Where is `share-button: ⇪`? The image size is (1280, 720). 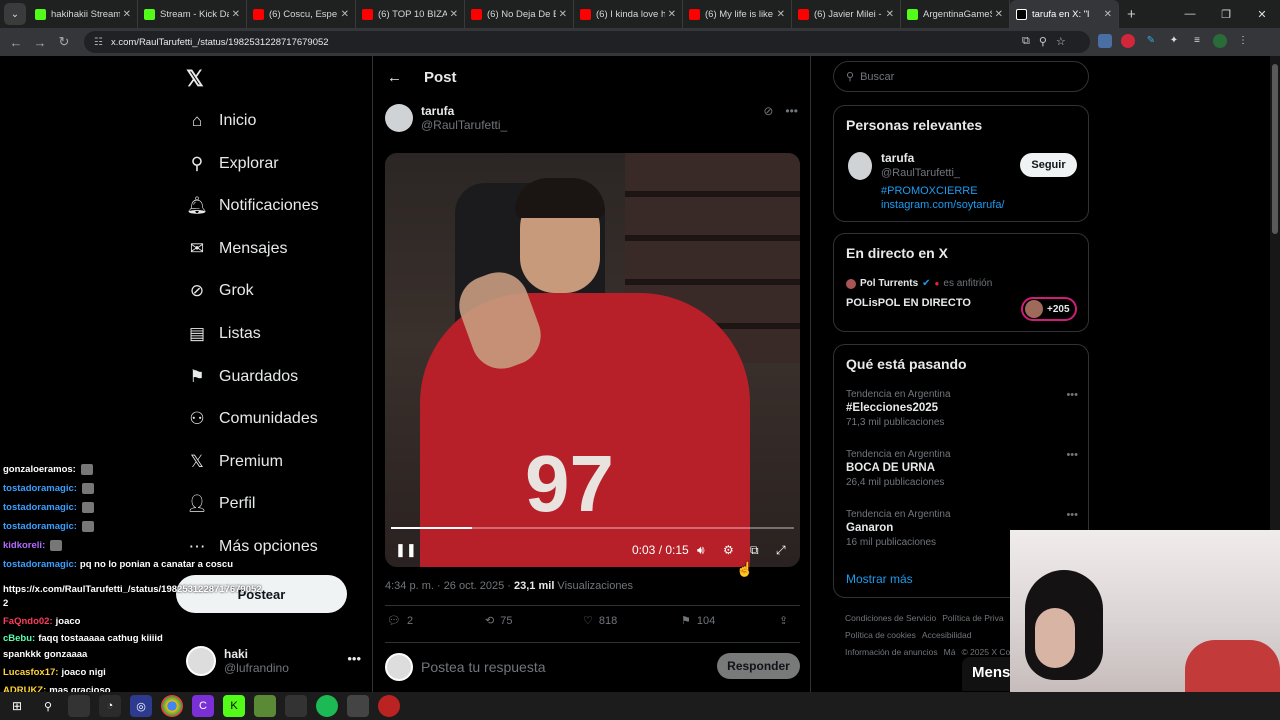
share-button: ⇪ is located at coordinates (783, 620).